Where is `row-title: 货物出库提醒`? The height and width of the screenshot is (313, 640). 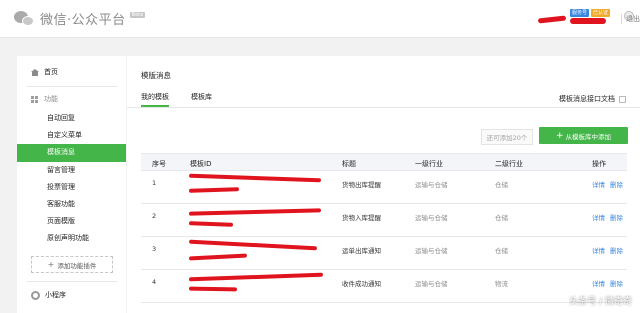 row-title: 货物出库提醒 is located at coordinates (361, 185).